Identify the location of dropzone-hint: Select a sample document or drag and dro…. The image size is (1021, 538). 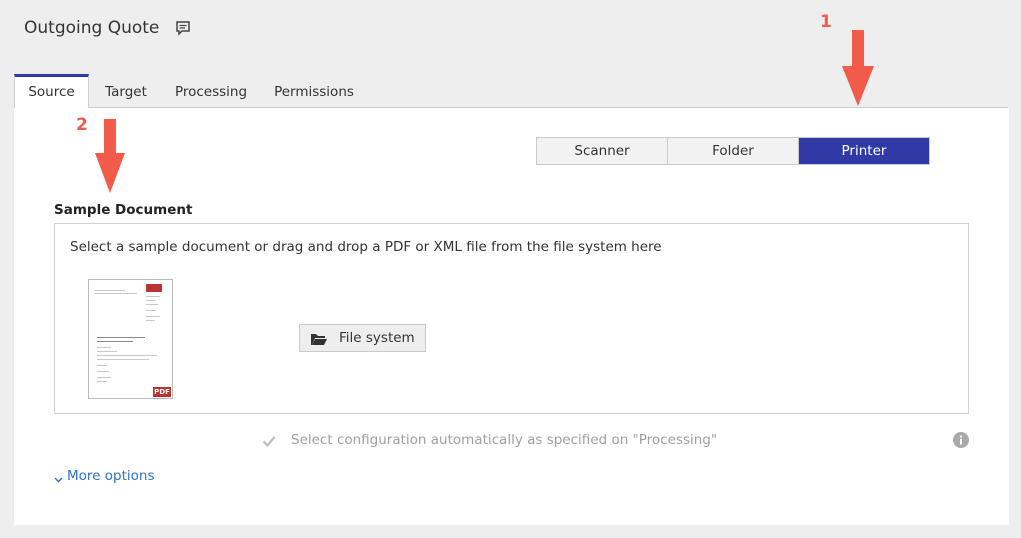
(366, 247).